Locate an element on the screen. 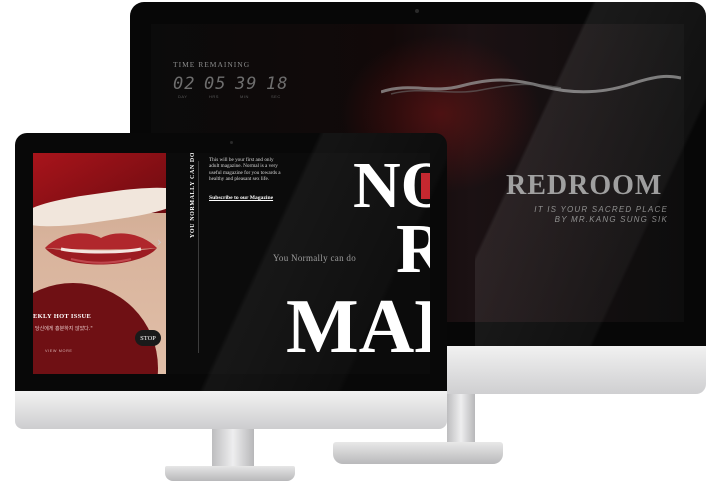 The height and width of the screenshot is (485, 708). subscribe-link: Subscribe to our Magazine is located at coordinates (241, 198).